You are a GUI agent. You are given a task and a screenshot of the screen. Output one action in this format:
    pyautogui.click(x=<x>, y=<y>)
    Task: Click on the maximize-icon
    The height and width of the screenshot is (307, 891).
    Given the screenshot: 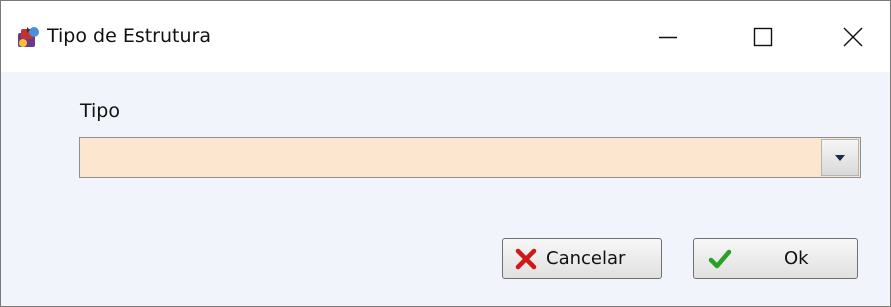 What is the action you would take?
    pyautogui.click(x=763, y=37)
    